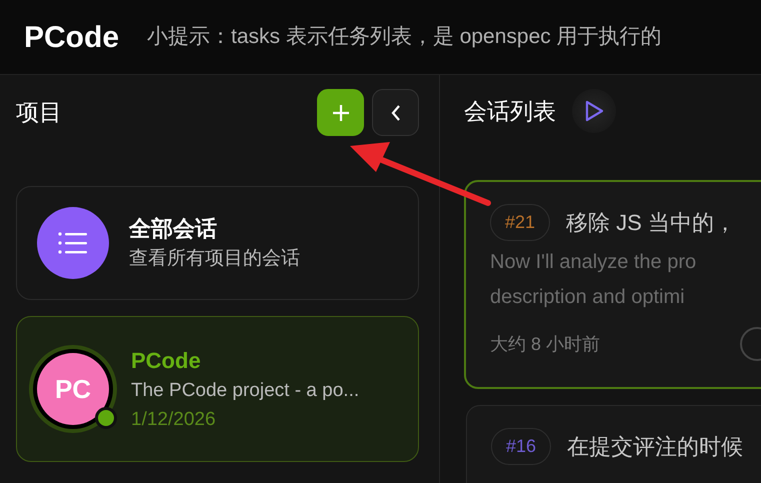 The width and height of the screenshot is (761, 483). What do you see at coordinates (655, 447) in the screenshot?
I see `session-title: 在提交评注的时候` at bounding box center [655, 447].